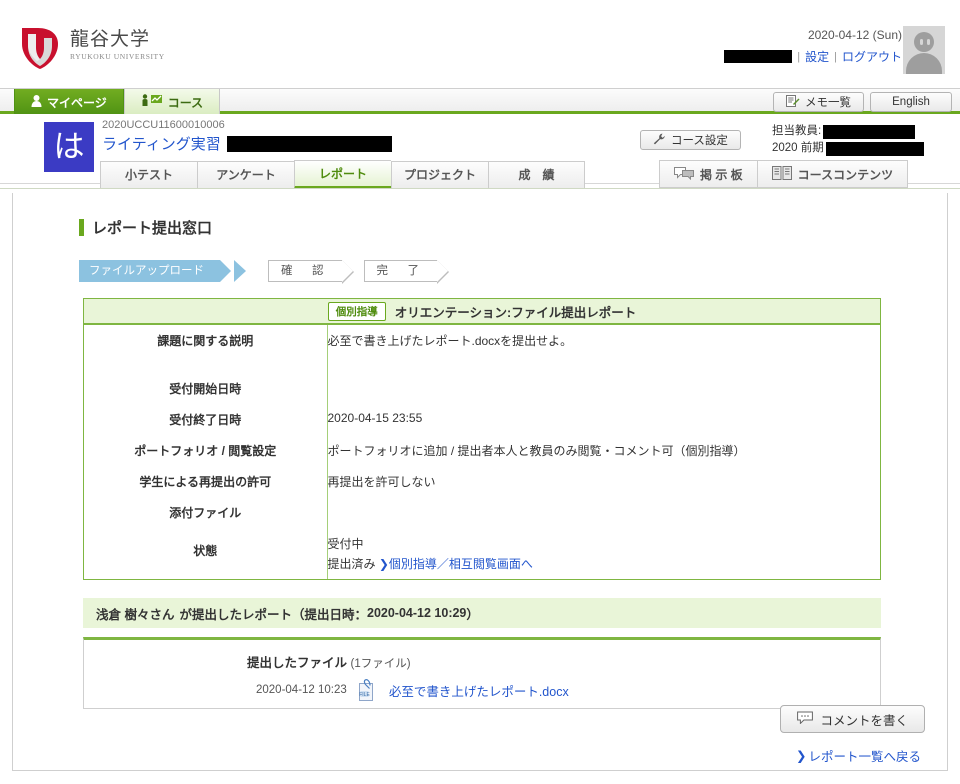 The image size is (960, 784). I want to click on settings-link: 設定, so click(817, 56).